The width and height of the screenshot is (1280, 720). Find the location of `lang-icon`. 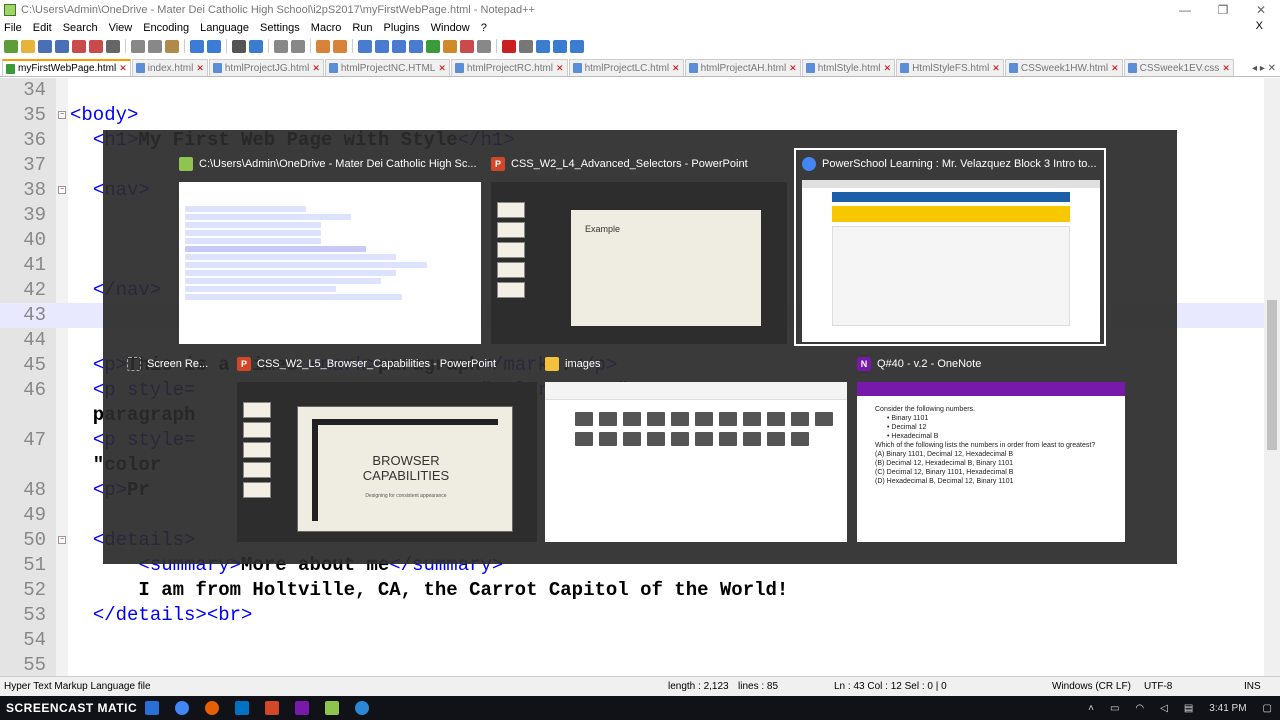

lang-icon is located at coordinates (416, 46).